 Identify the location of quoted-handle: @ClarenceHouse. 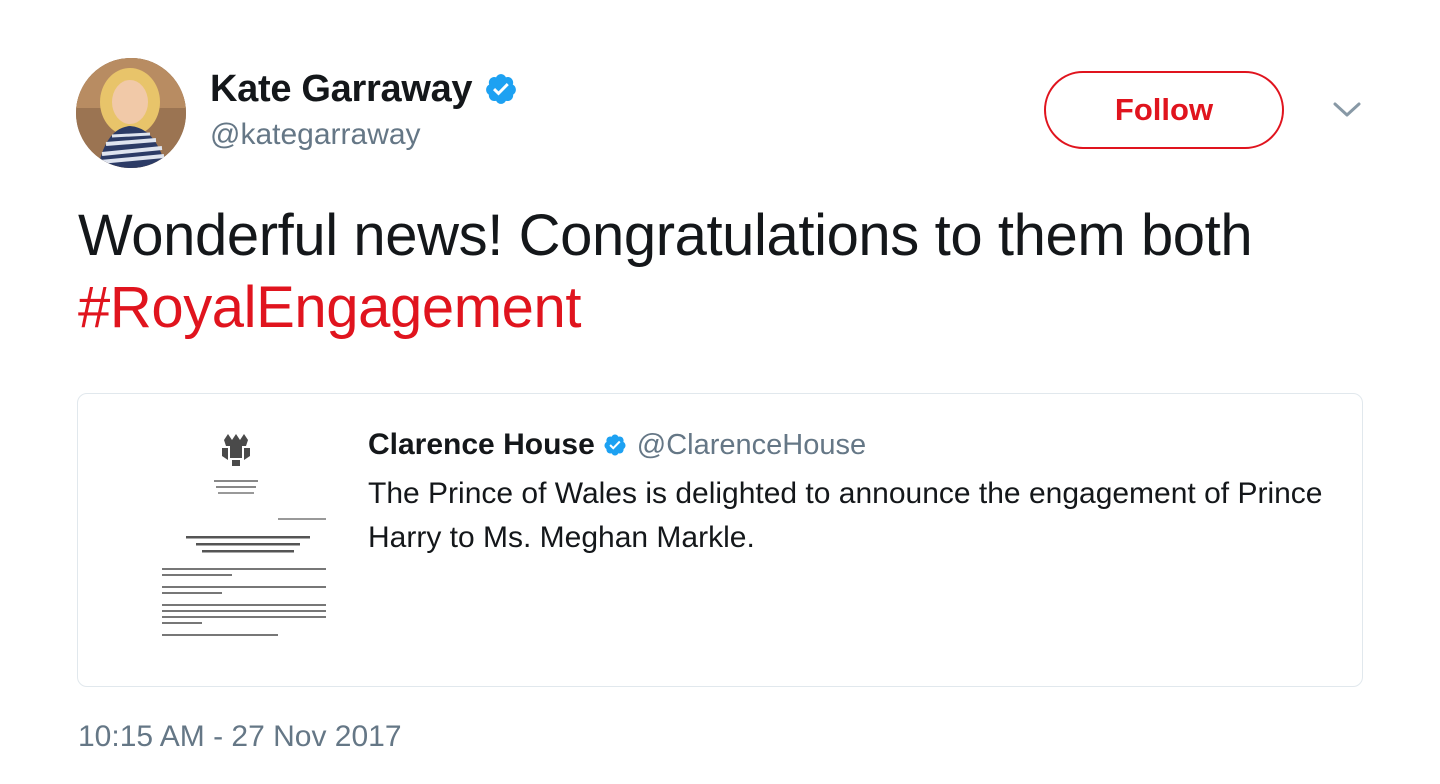
(751, 445).